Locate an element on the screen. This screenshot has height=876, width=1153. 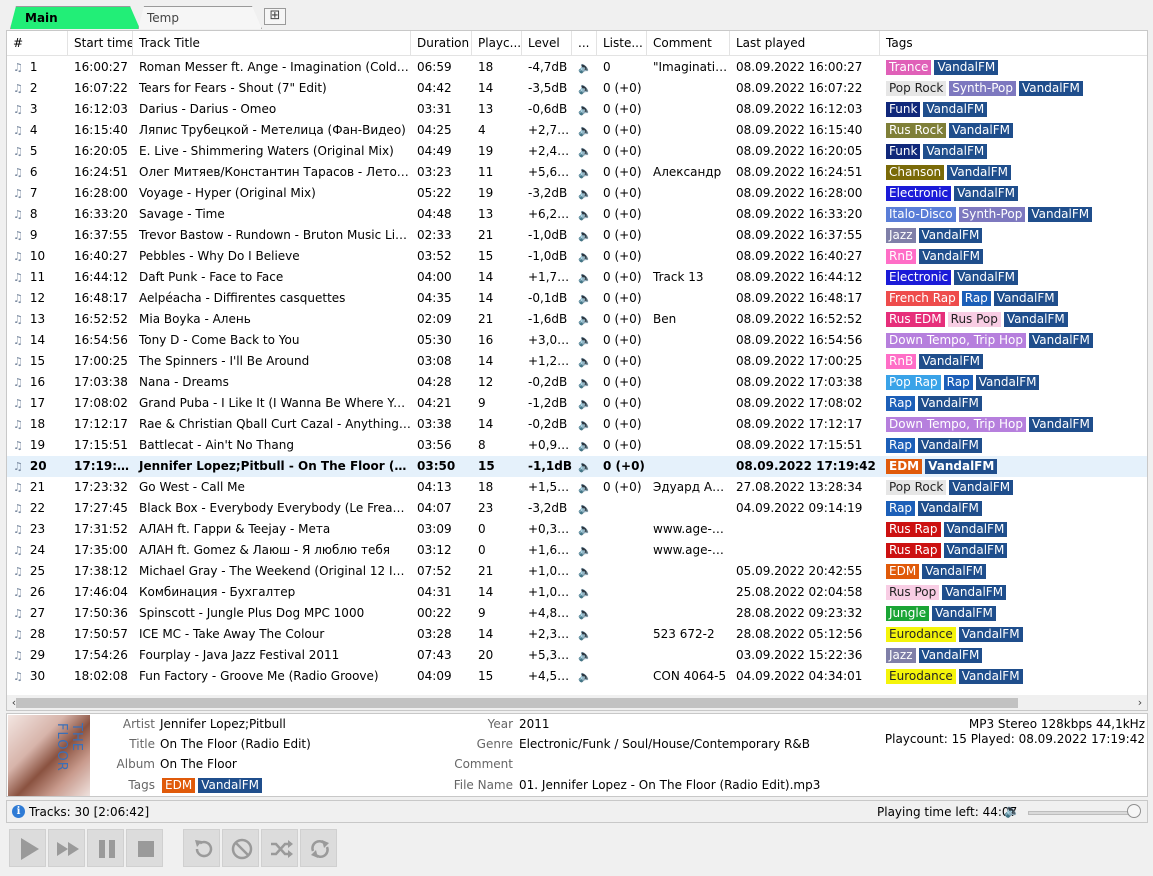
tab-temp: Temp is located at coordinates (200, 17).